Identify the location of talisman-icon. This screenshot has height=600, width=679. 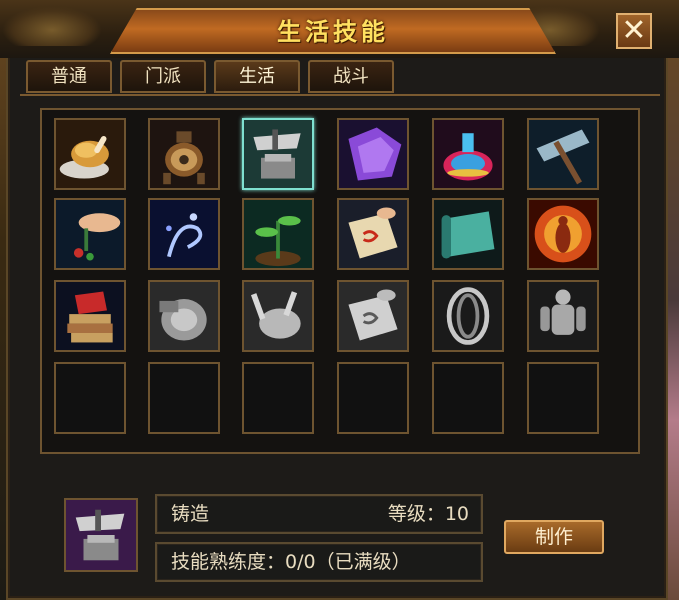
(373, 234).